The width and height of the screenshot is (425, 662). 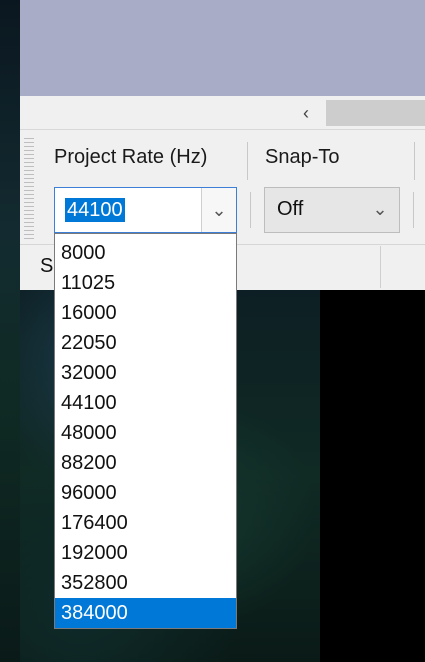 What do you see at coordinates (95, 210) in the screenshot?
I see `project-rate-value: 44100` at bounding box center [95, 210].